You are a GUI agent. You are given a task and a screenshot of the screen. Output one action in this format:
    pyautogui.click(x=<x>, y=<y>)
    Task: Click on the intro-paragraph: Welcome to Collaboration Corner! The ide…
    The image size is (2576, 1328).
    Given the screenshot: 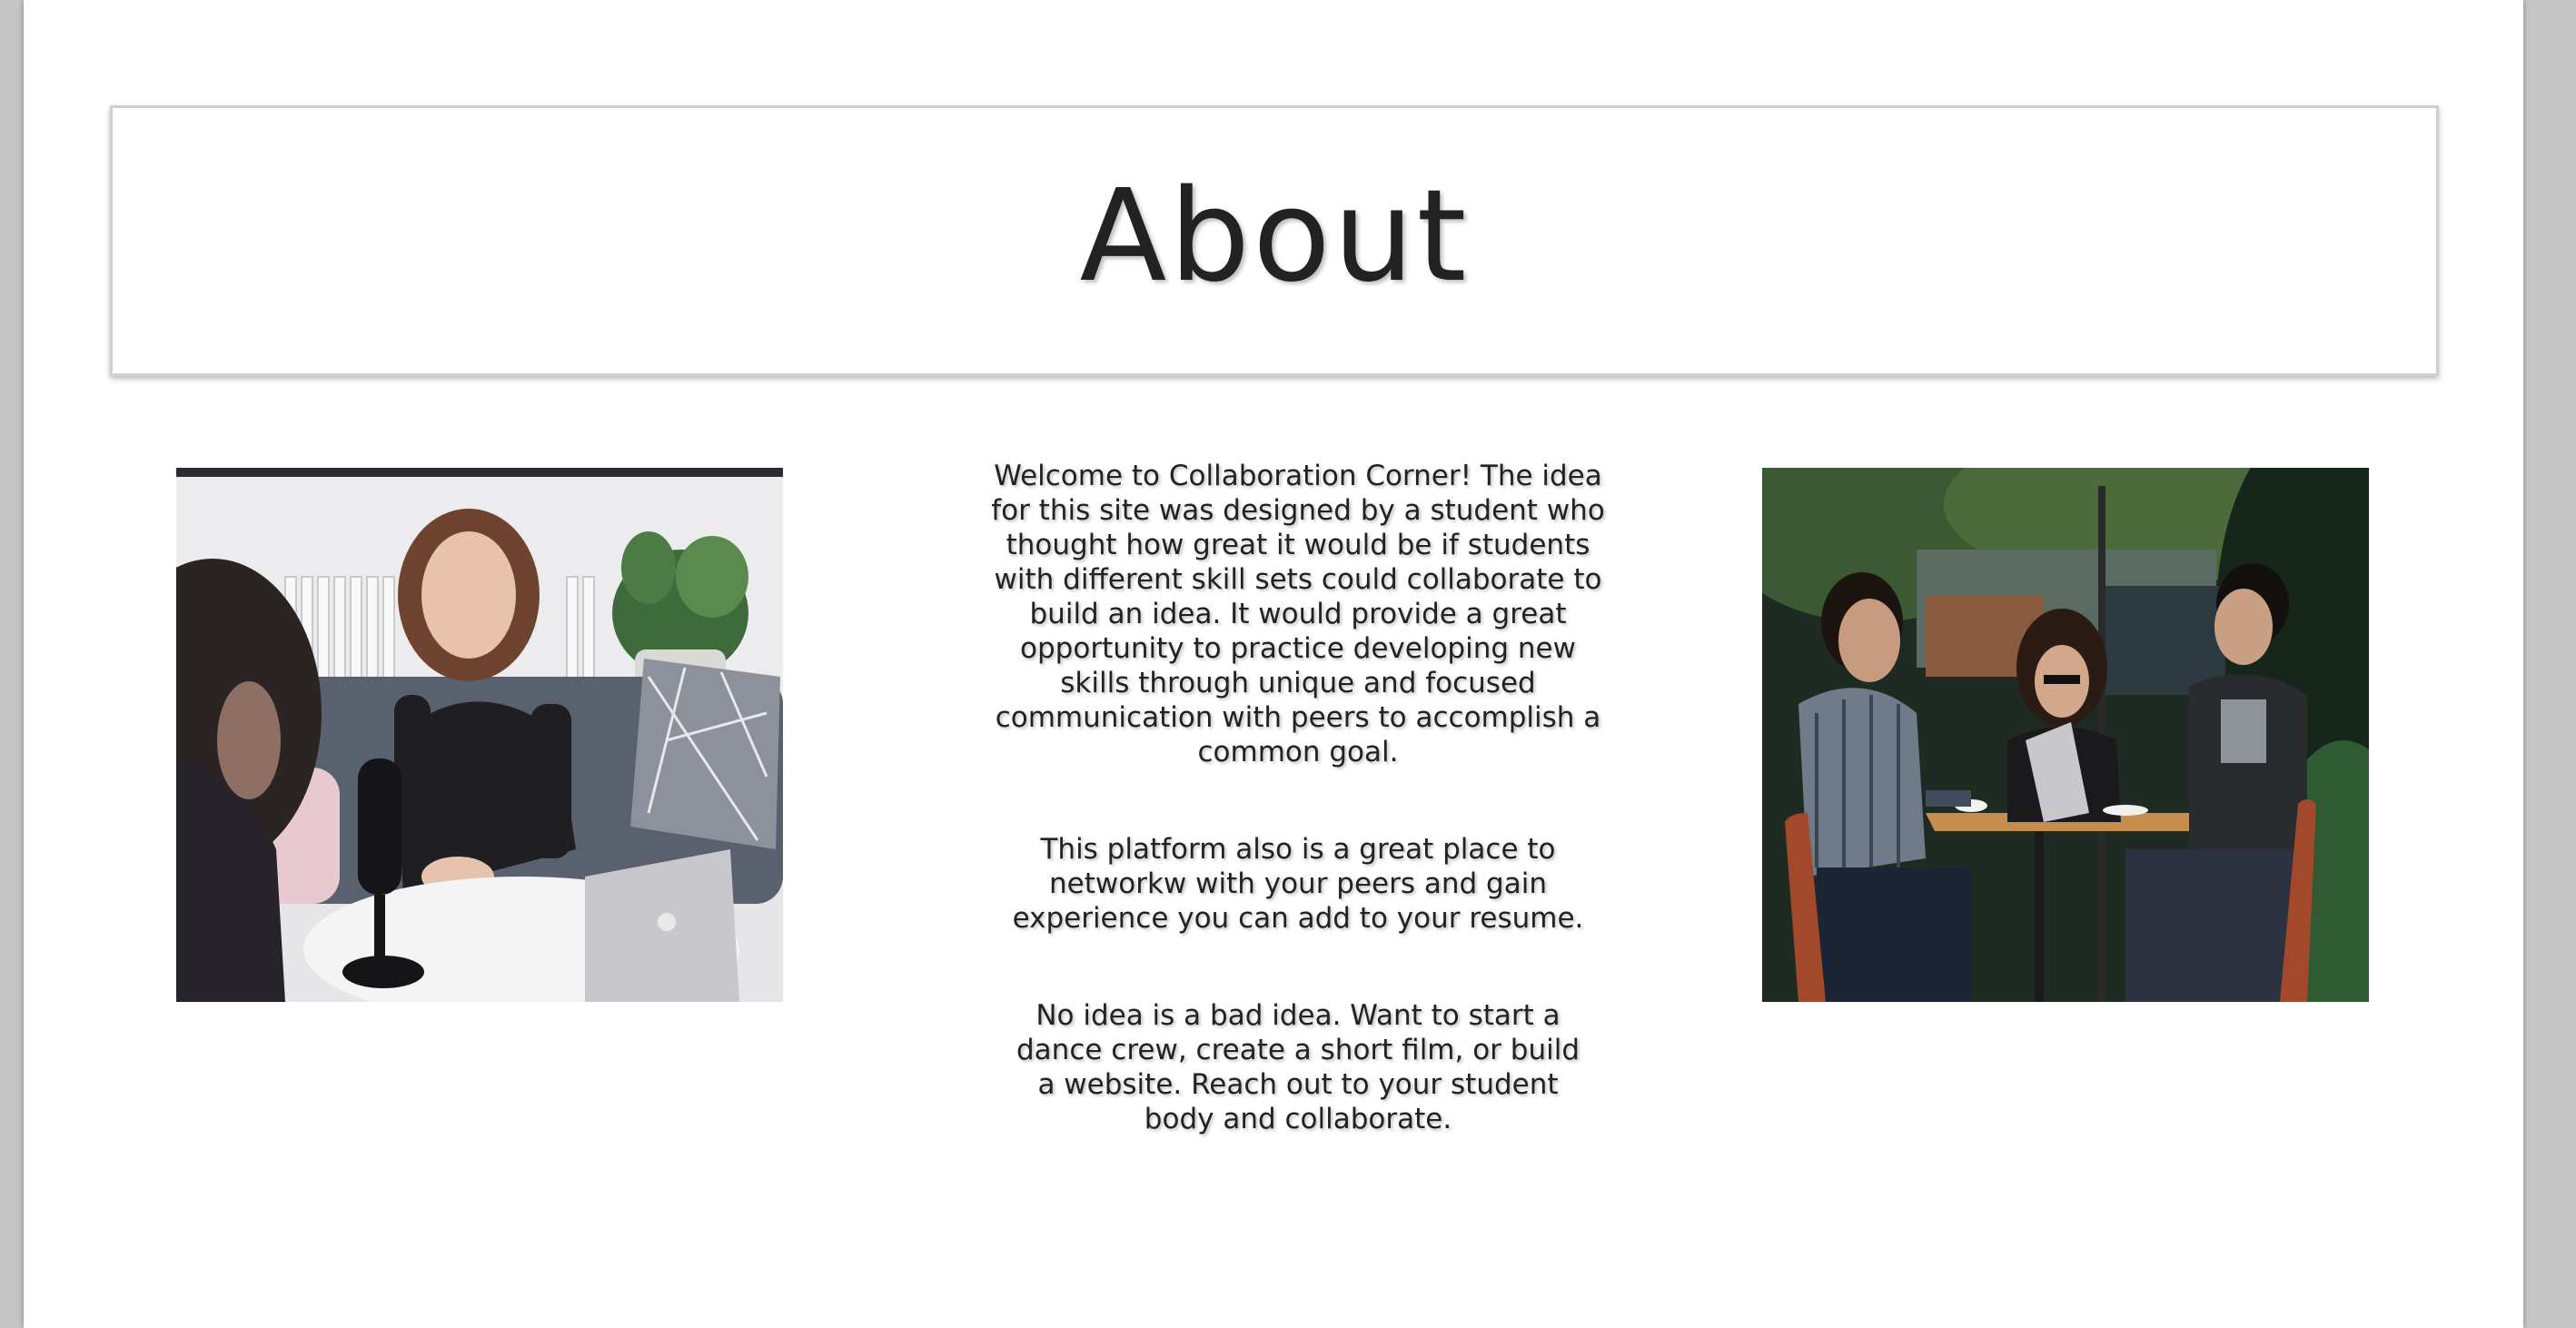 What is the action you would take?
    pyautogui.click(x=1298, y=614)
    